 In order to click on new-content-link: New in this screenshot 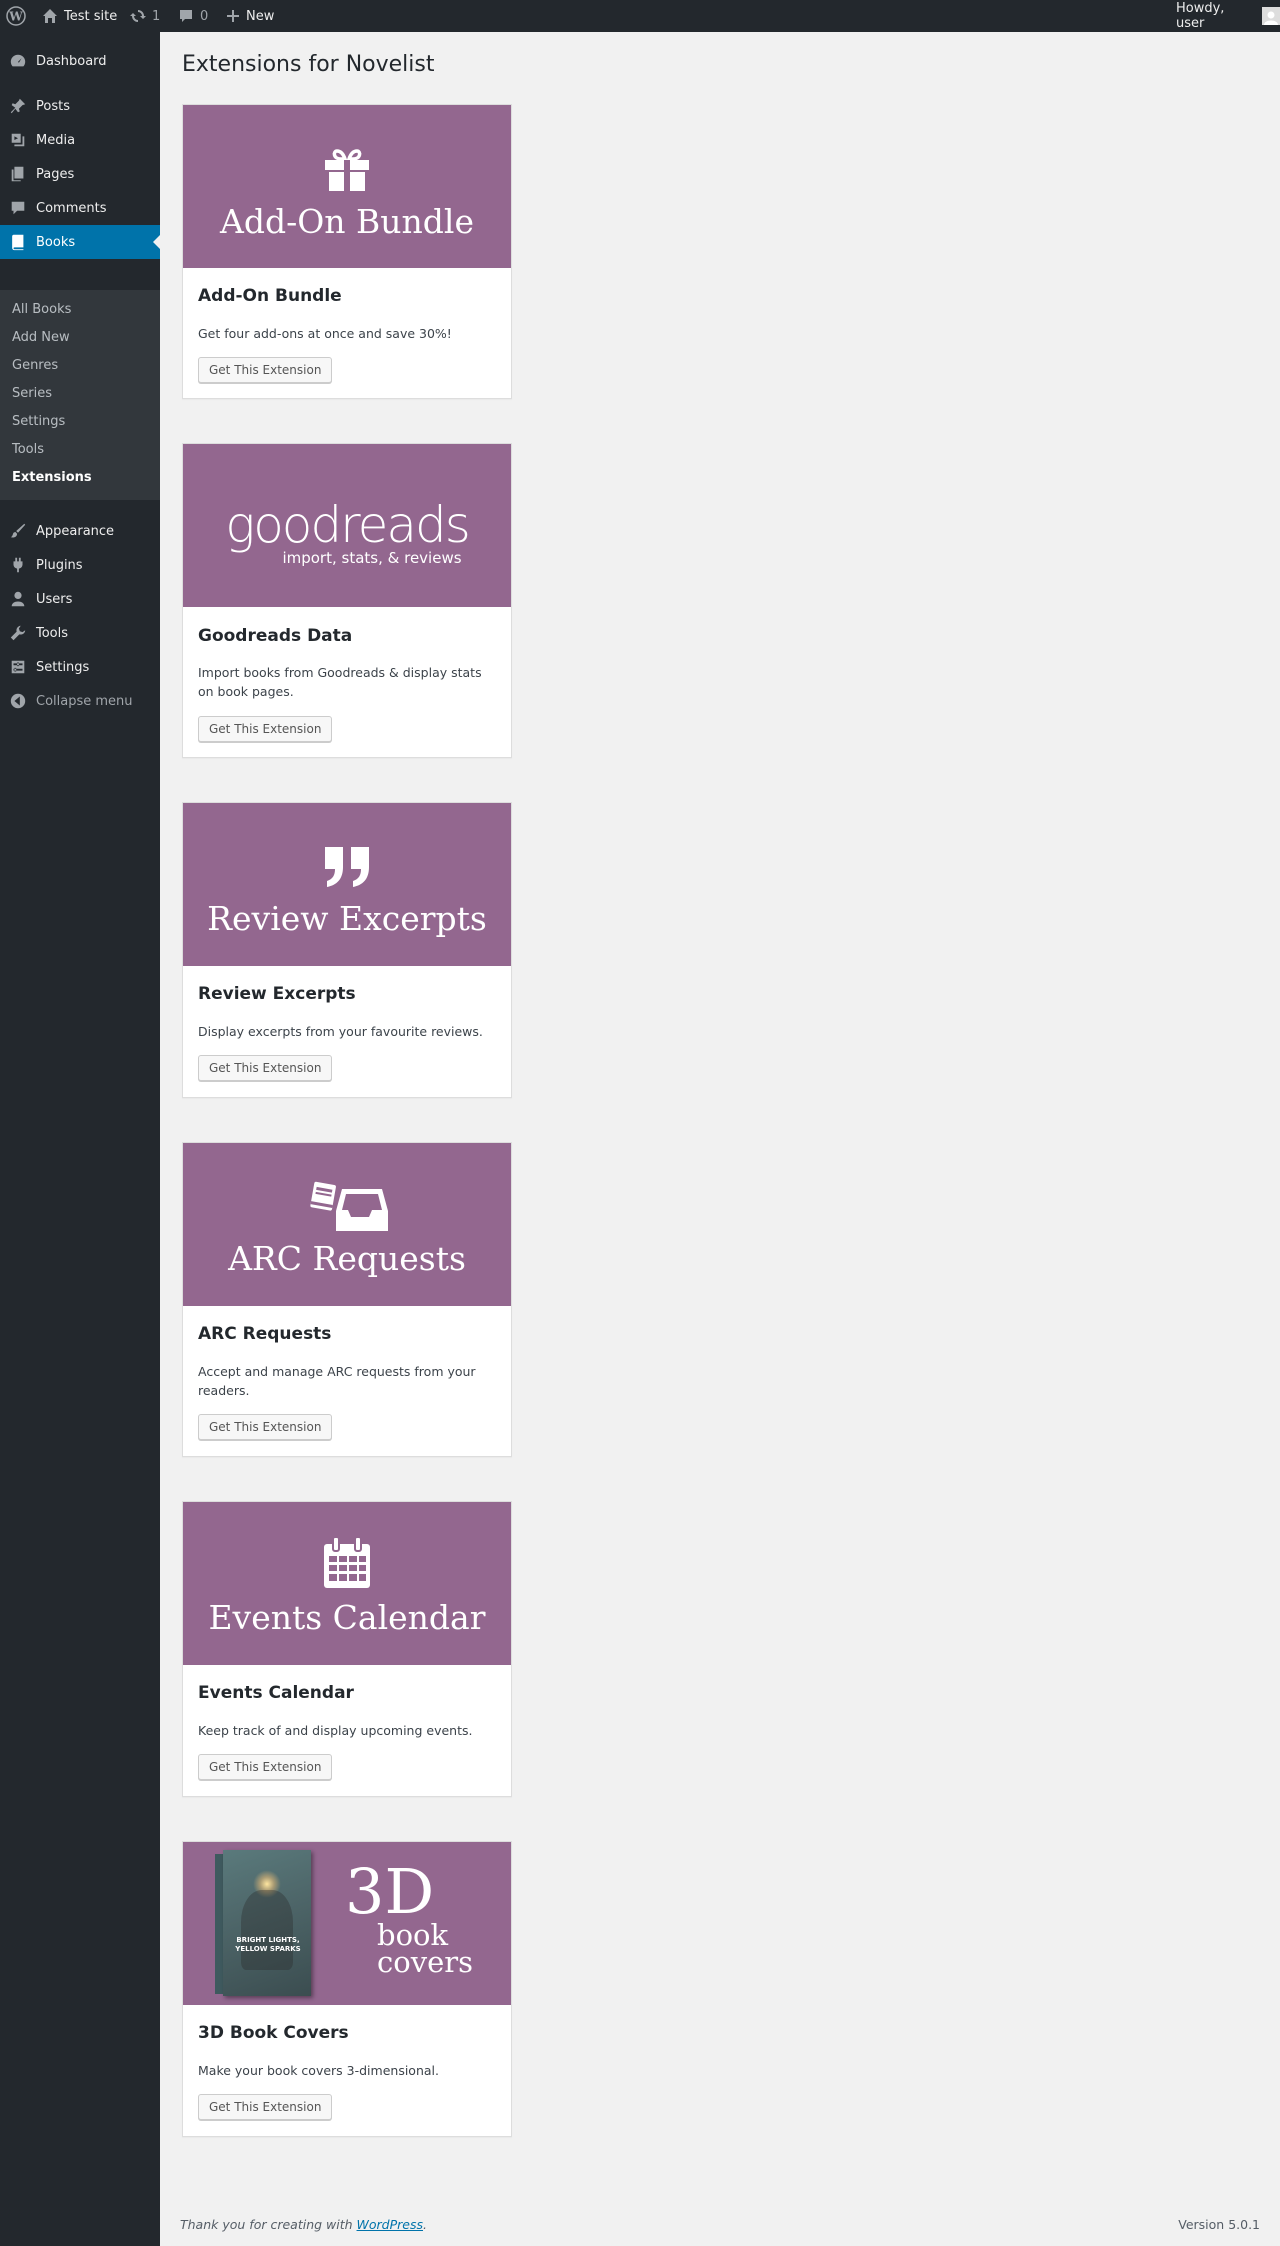, I will do `click(250, 16)`.